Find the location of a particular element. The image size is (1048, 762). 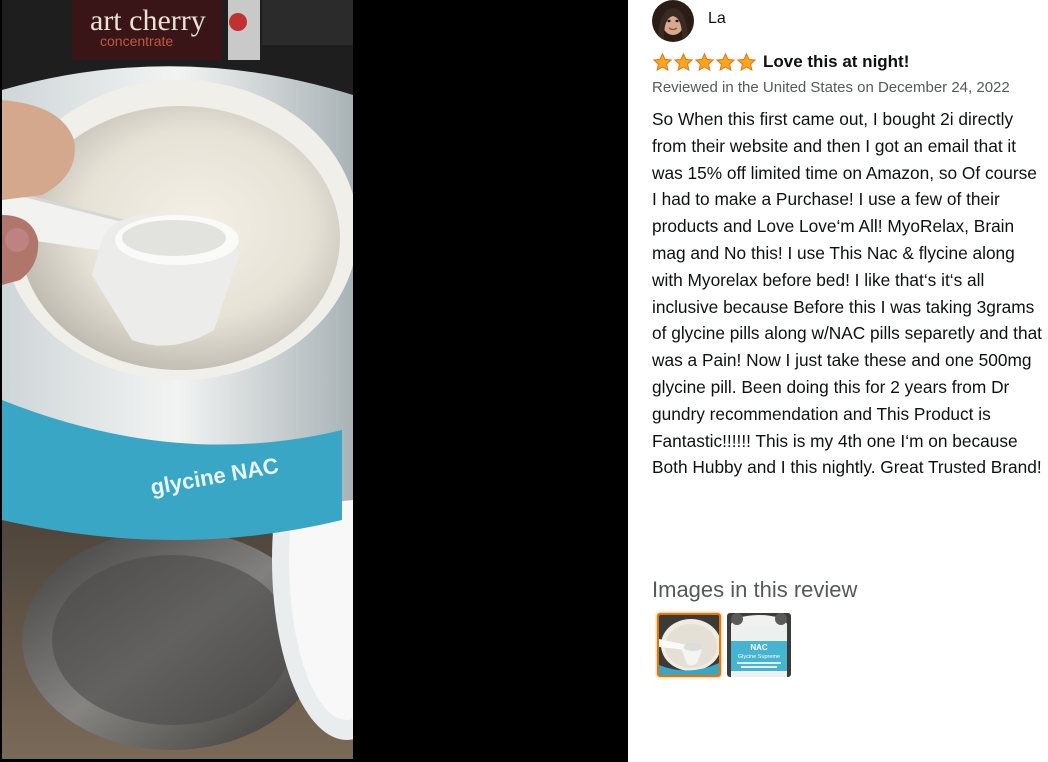

thumb-glycine-text: Glycine Supreme is located at coordinates (759, 657).